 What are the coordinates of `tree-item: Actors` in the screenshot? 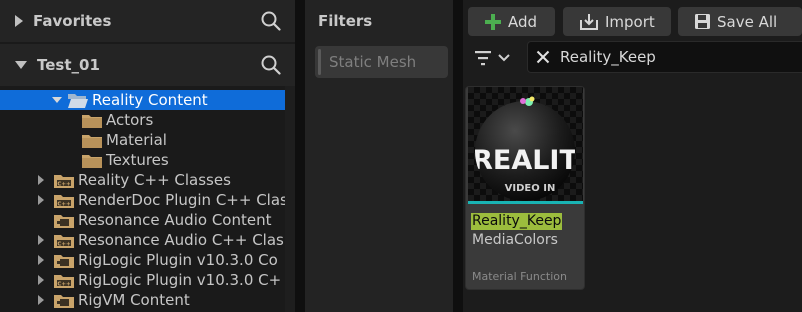 It's located at (147, 120).